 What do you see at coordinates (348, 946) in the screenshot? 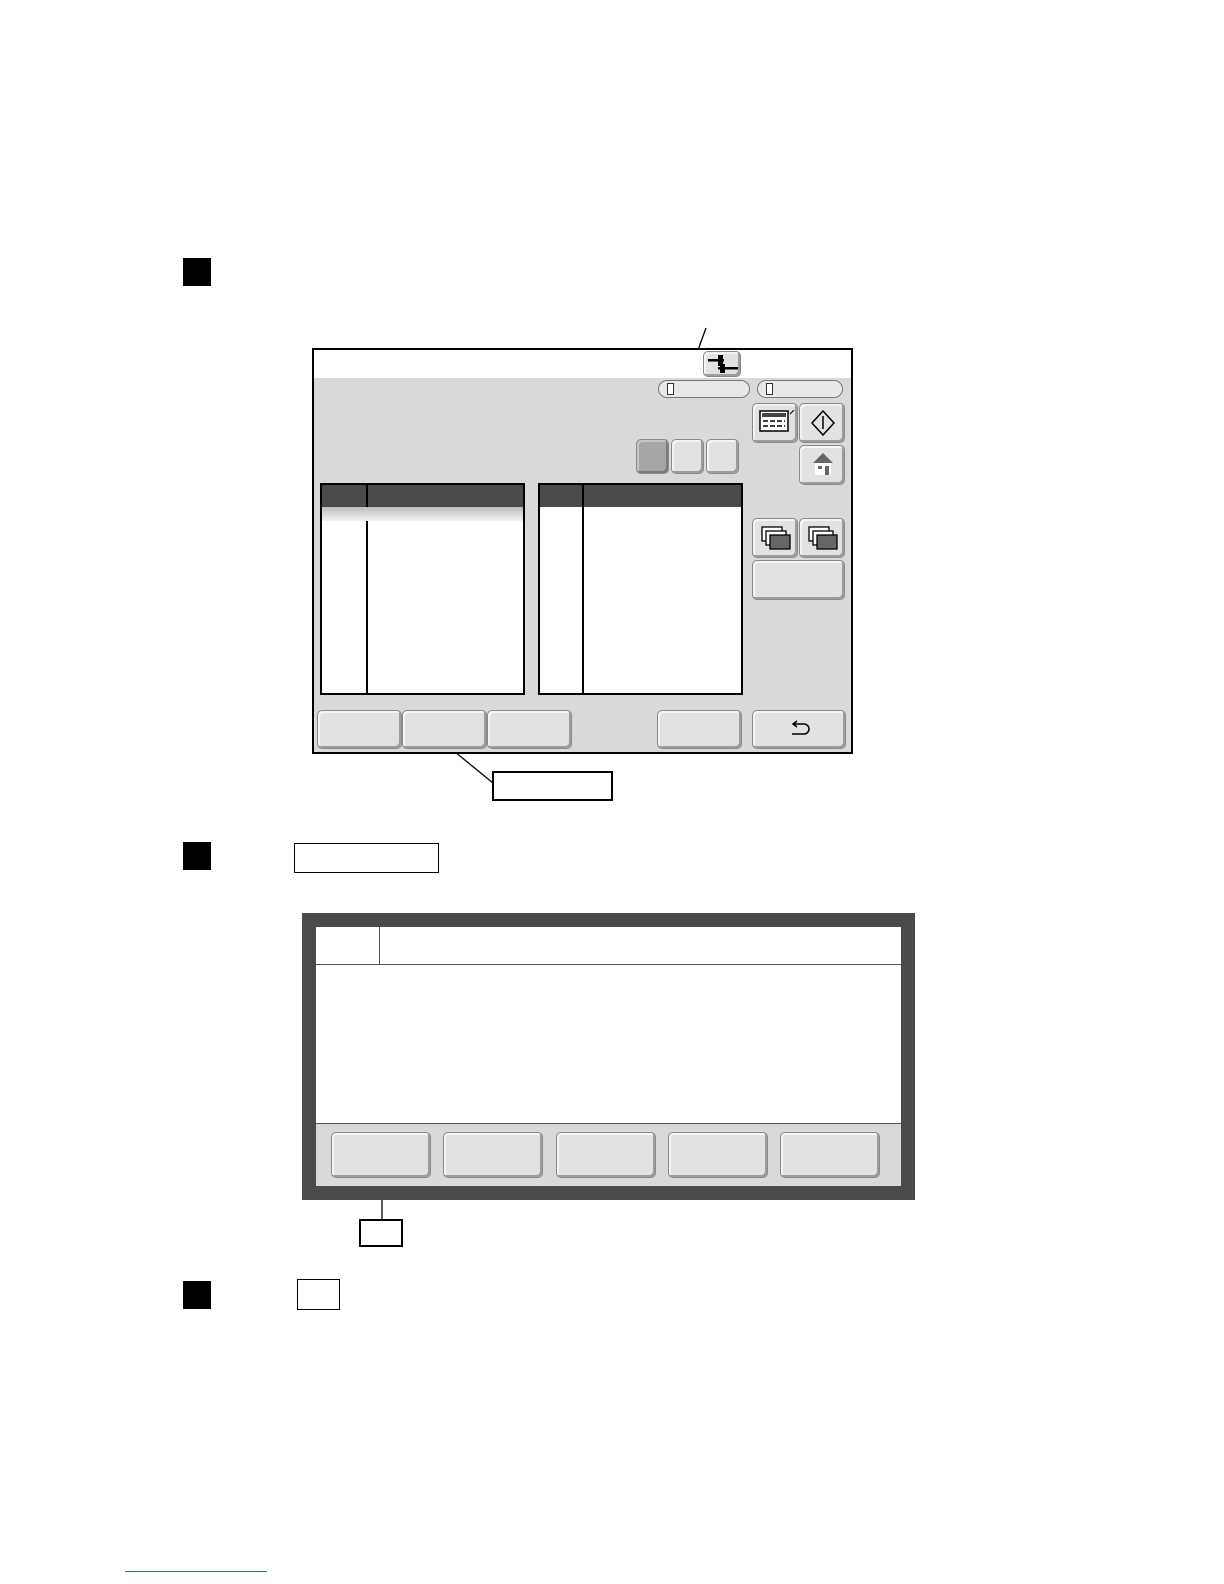
I see `dialog-header-code` at bounding box center [348, 946].